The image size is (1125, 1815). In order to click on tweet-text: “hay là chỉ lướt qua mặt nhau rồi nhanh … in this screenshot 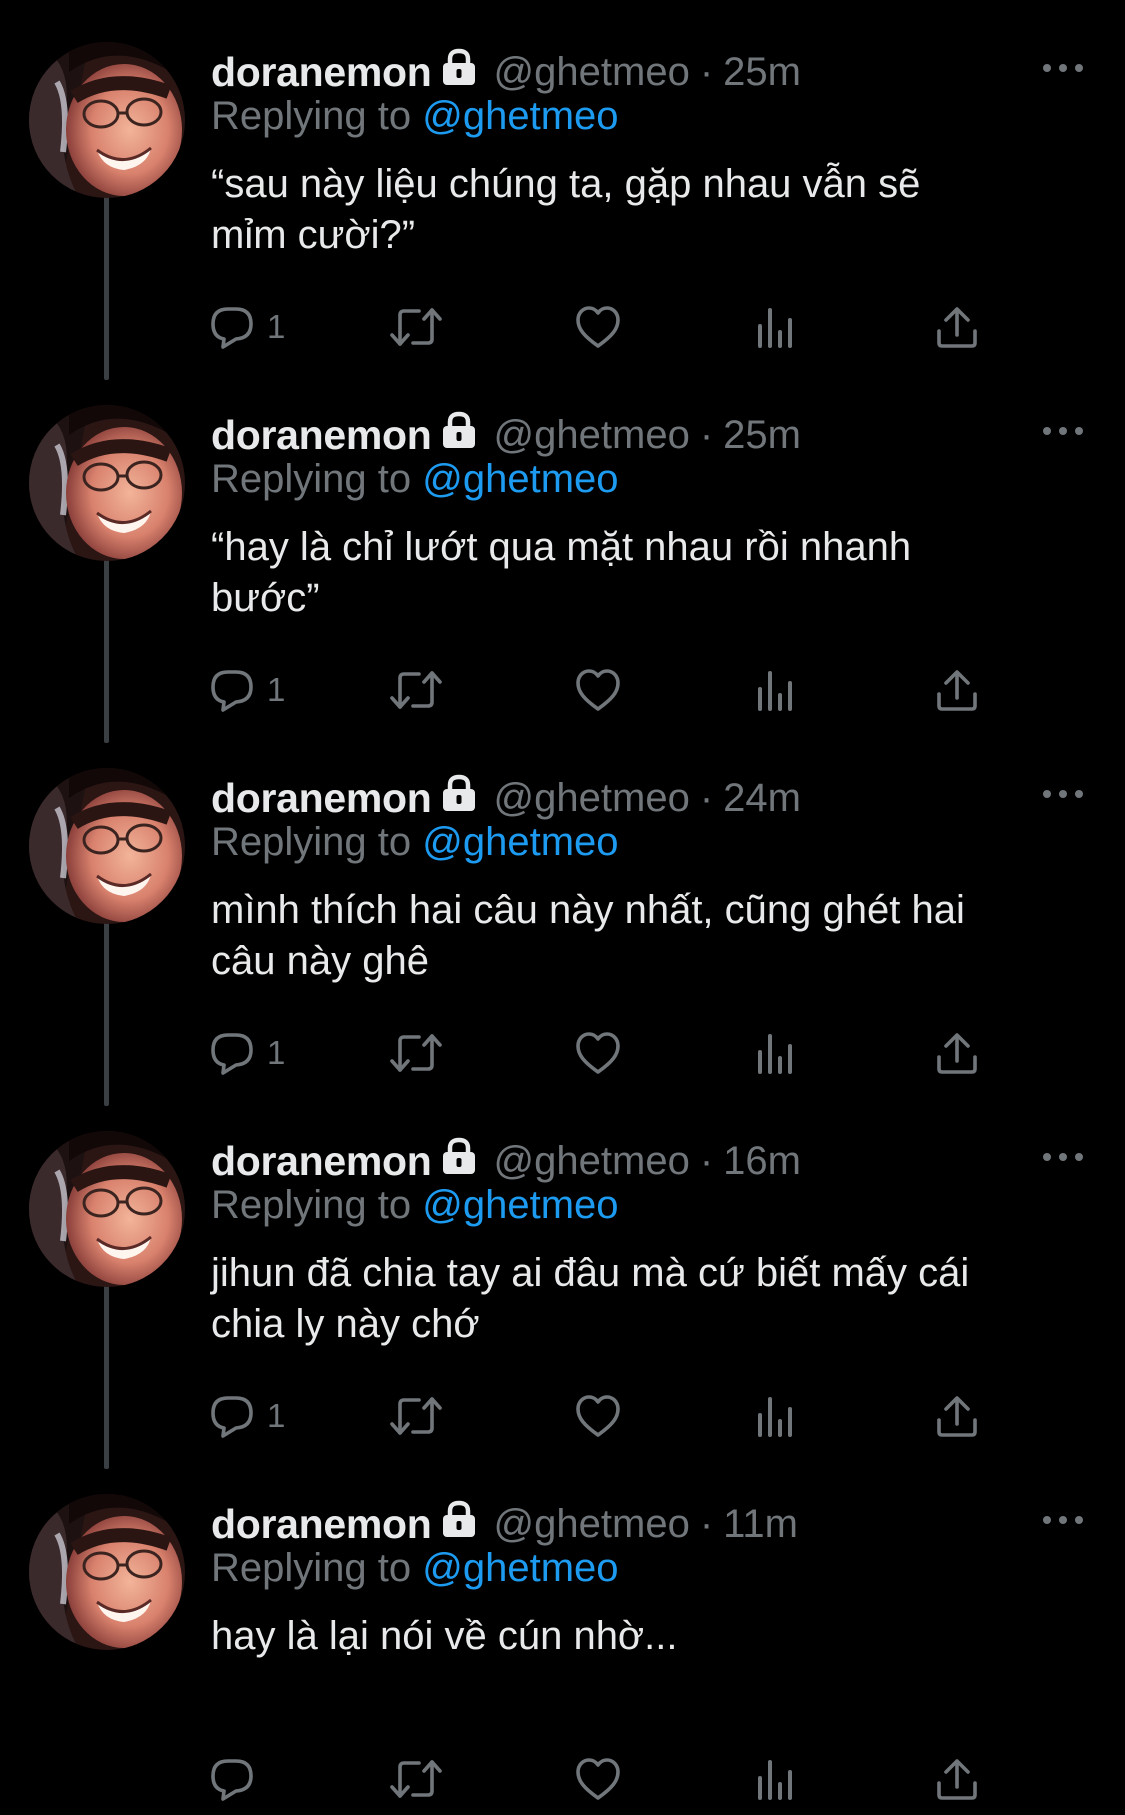, I will do `click(561, 572)`.